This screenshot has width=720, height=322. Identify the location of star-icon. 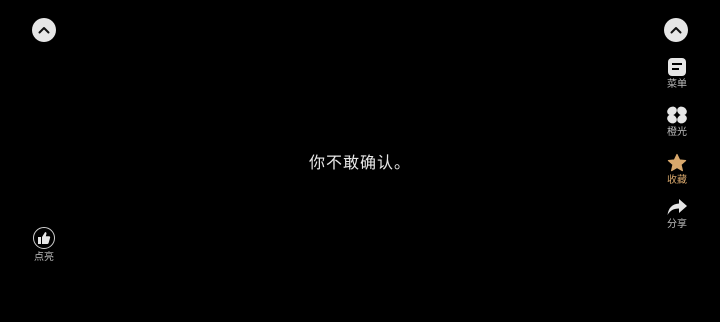
(677, 163).